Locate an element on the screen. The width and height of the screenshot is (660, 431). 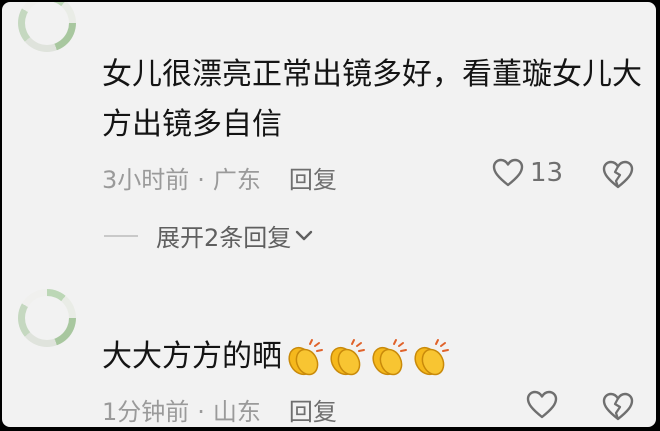
comment-meta: 3小时前 · 广东 回复 is located at coordinates (219, 180).